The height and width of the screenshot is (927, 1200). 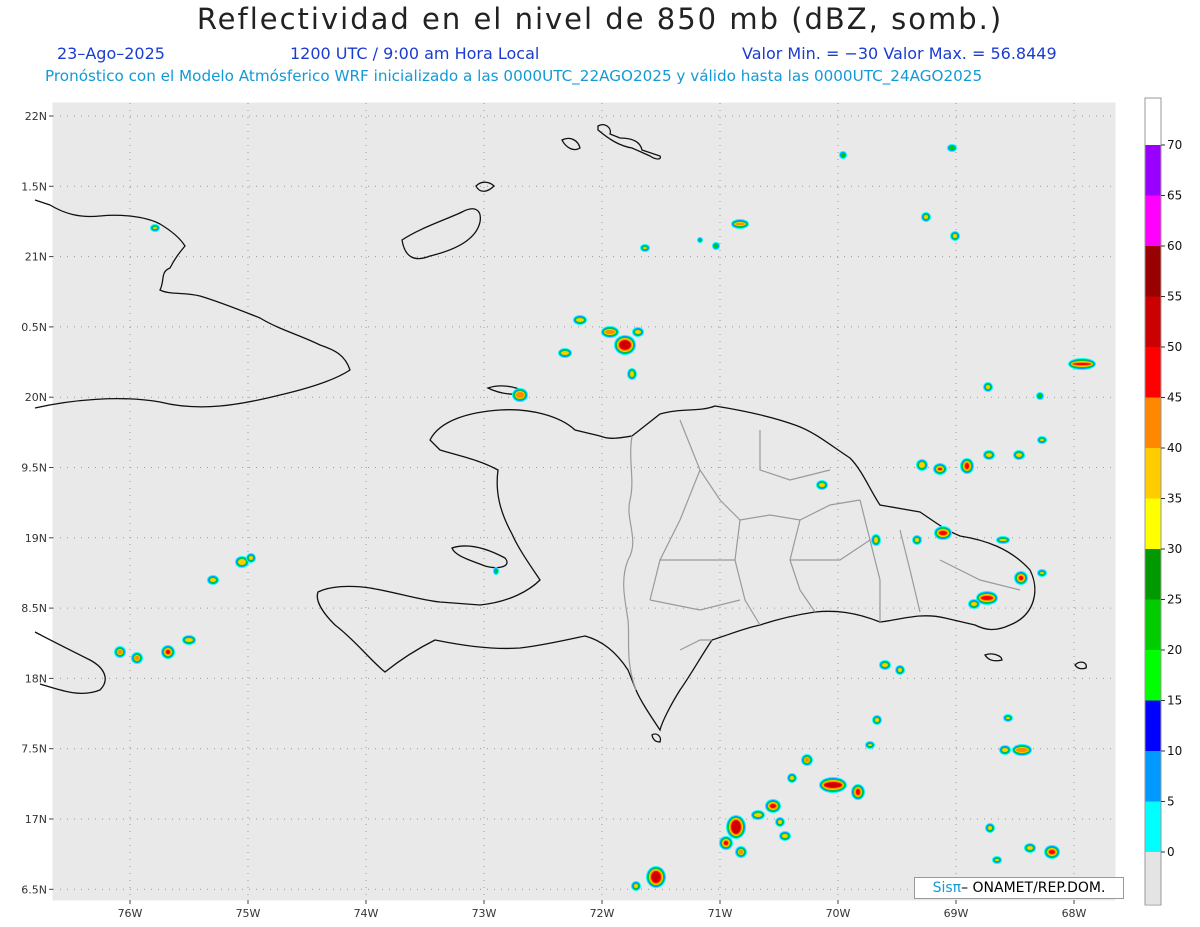 I want to click on colorbar-label: 0, so click(x=1171, y=852).